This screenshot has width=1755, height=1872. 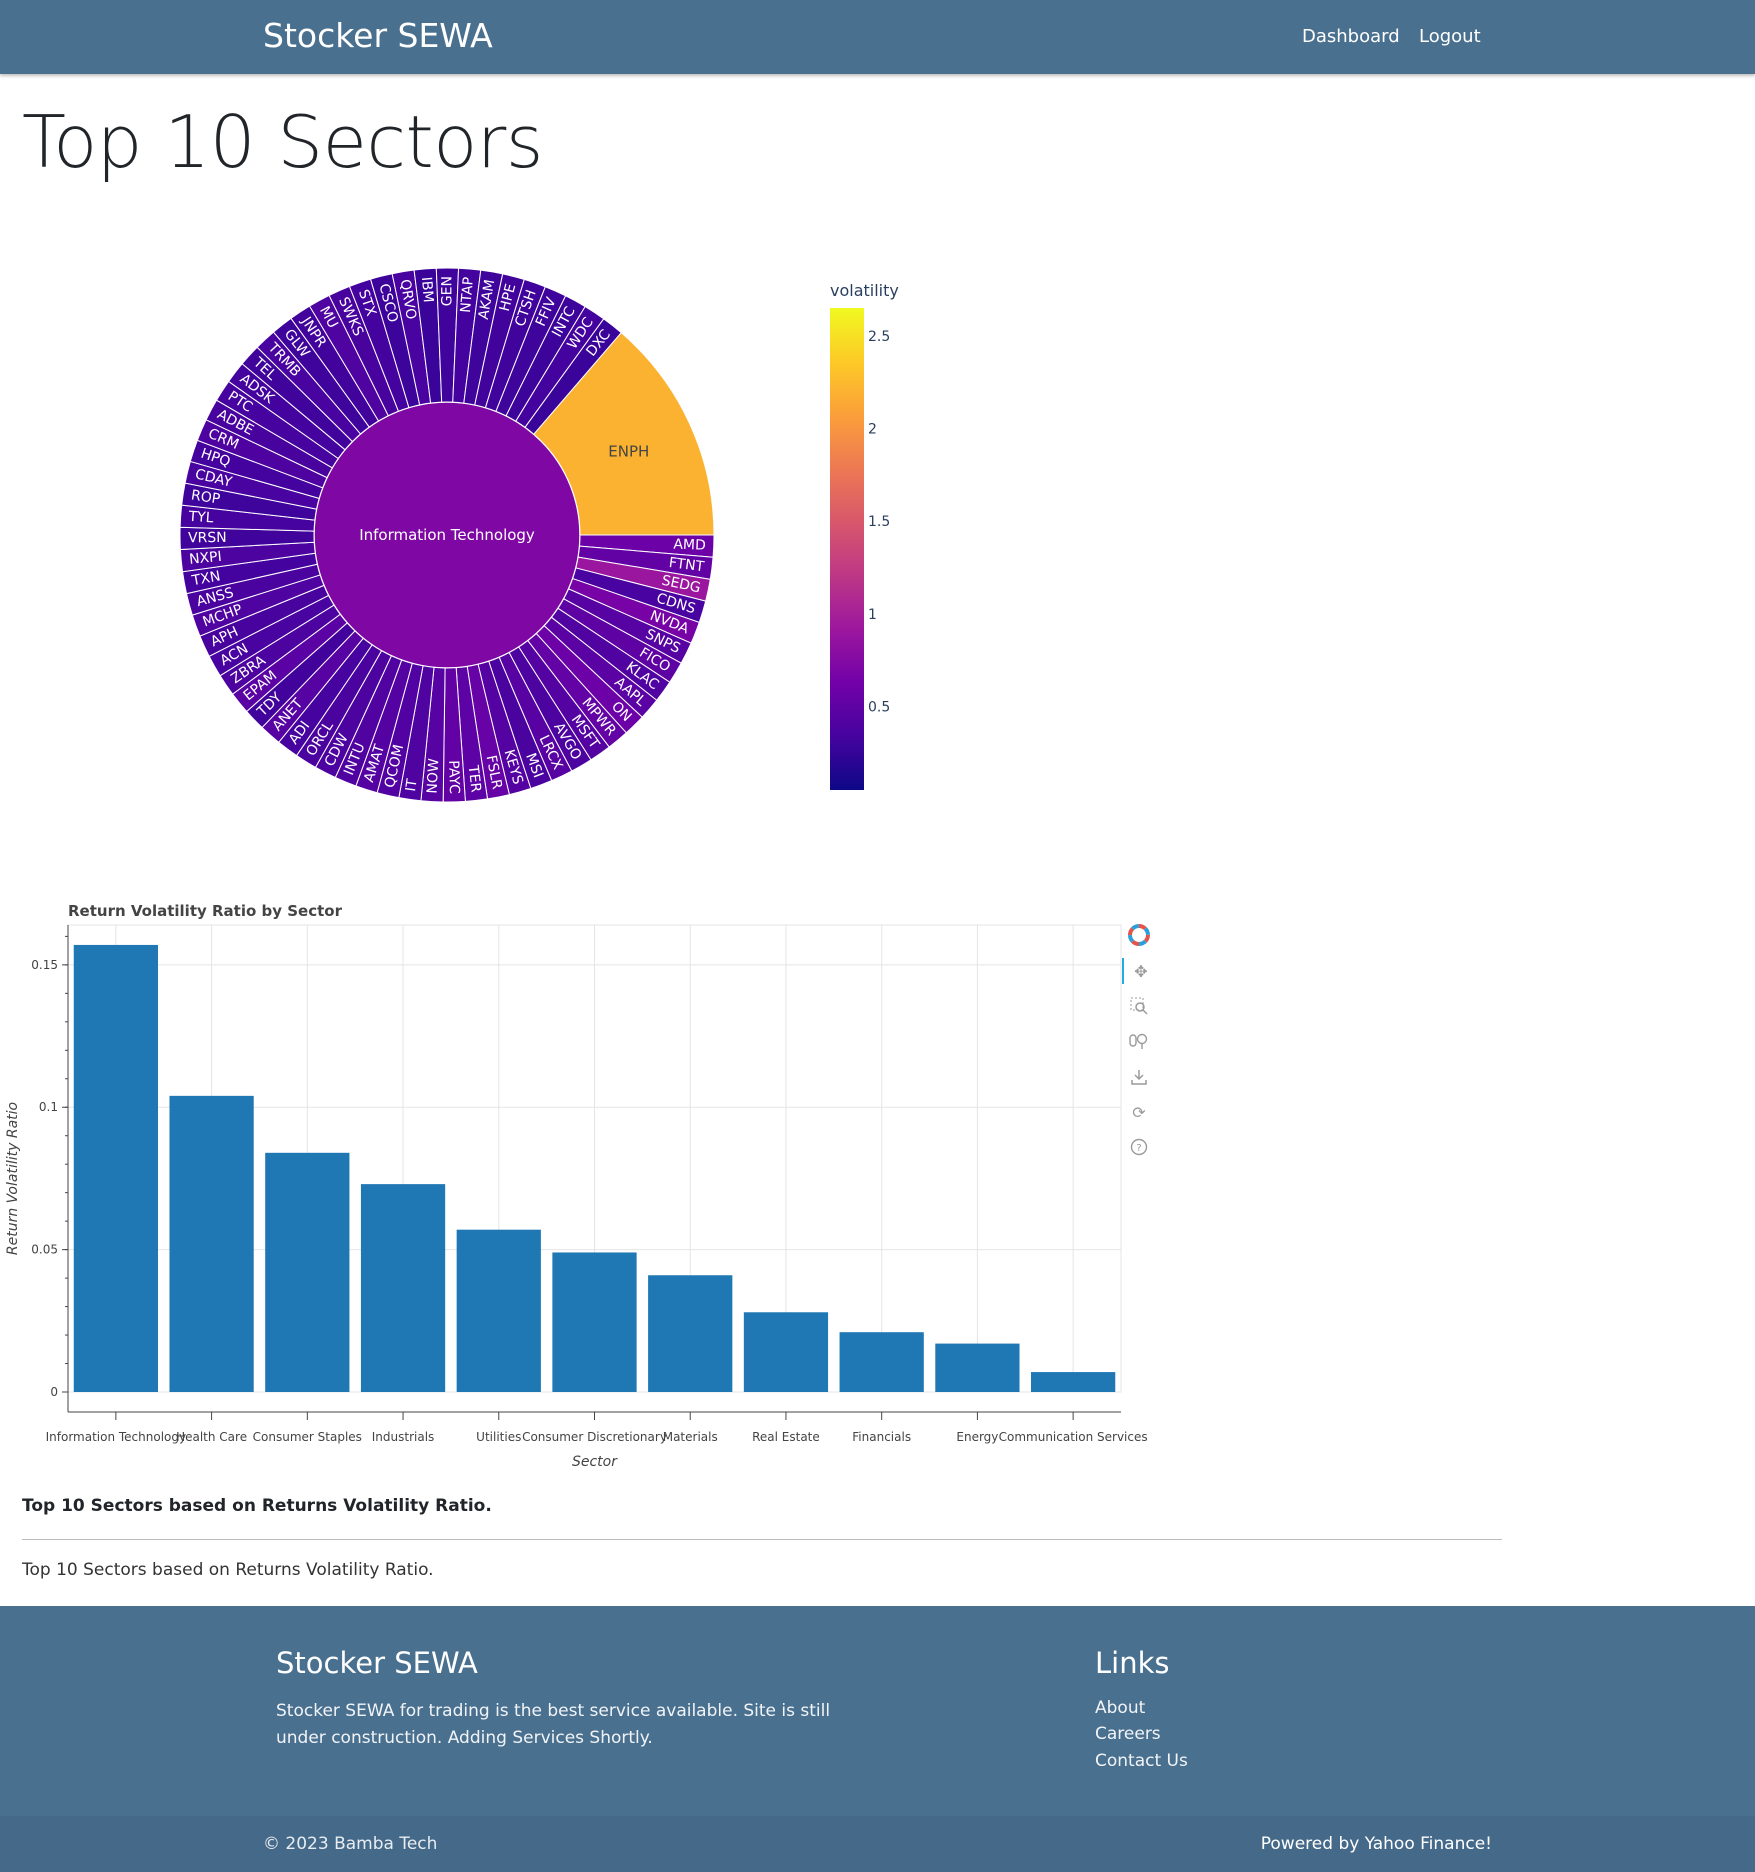 What do you see at coordinates (453, 777) in the screenshot?
I see `sunburst-segment-label: PAYC` at bounding box center [453, 777].